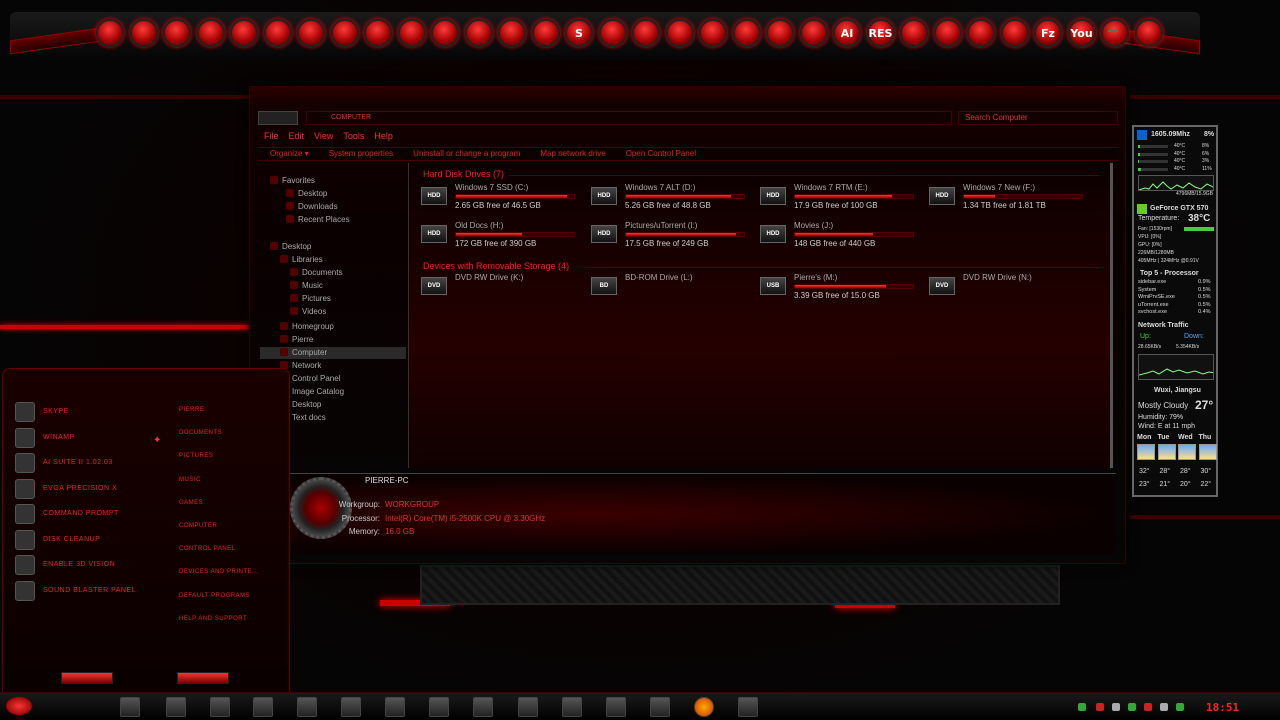  Describe the element at coordinates (813, 33) in the screenshot. I see `dock-app-22-icon` at that location.